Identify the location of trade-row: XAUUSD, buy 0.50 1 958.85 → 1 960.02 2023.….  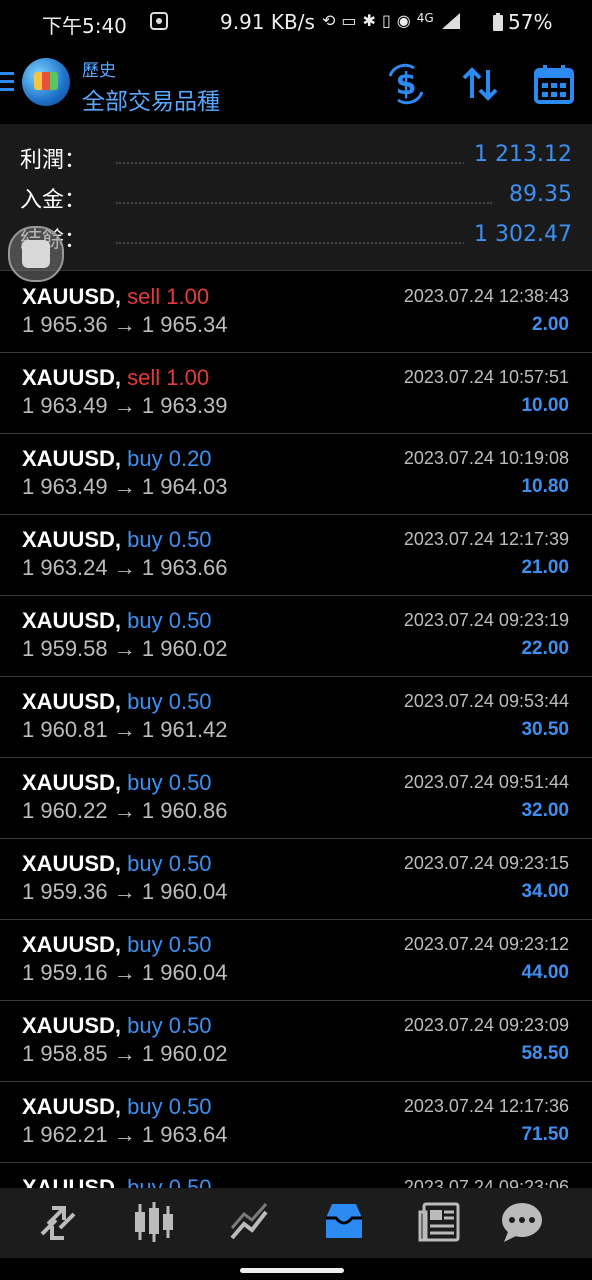
(296, 1041).